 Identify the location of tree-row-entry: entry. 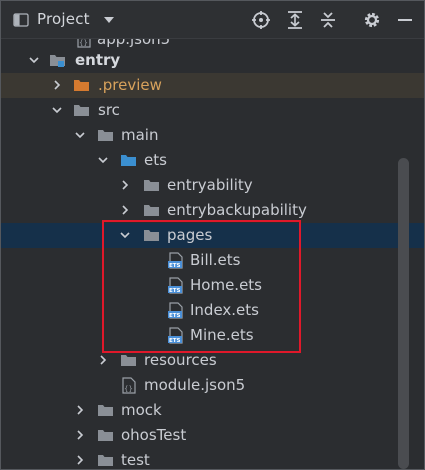
(212, 60).